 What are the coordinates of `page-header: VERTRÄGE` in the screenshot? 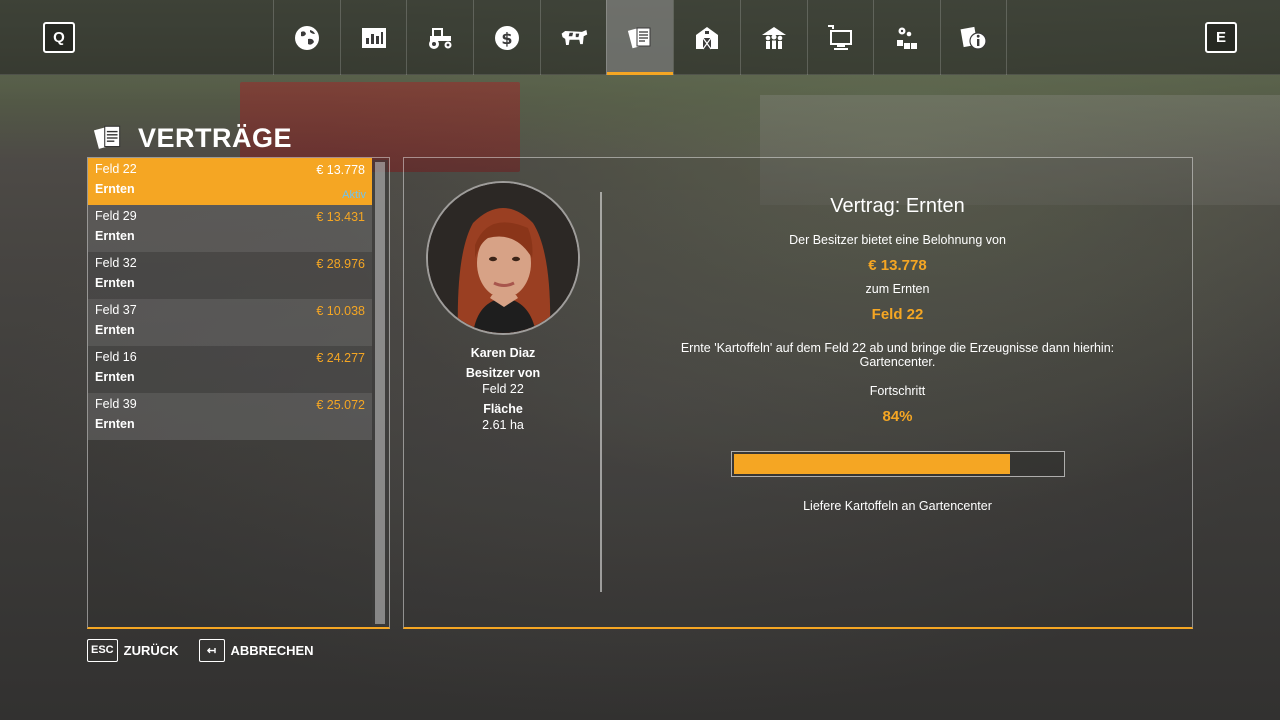 It's located at (192, 138).